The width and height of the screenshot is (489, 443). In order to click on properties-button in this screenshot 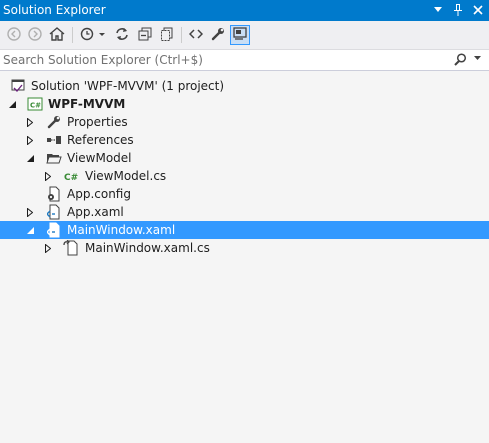, I will do `click(218, 35)`.